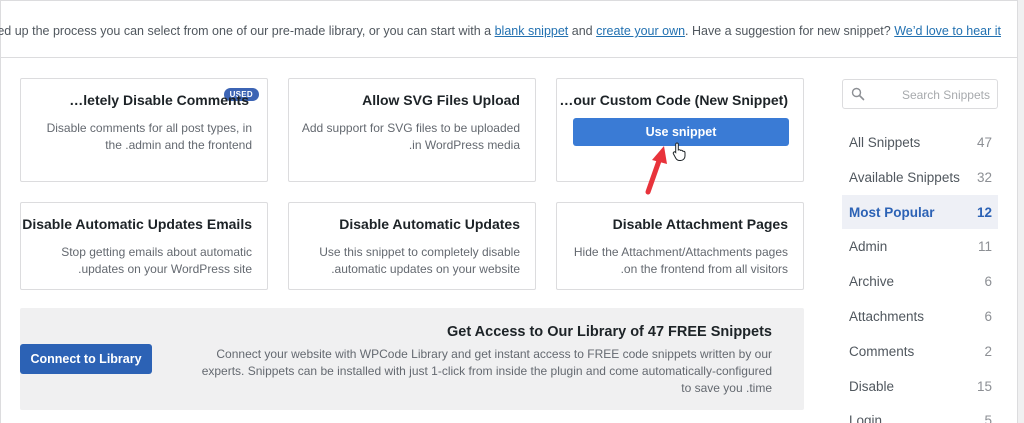 The height and width of the screenshot is (423, 1024). I want to click on category-label: Attachments, so click(887, 316).